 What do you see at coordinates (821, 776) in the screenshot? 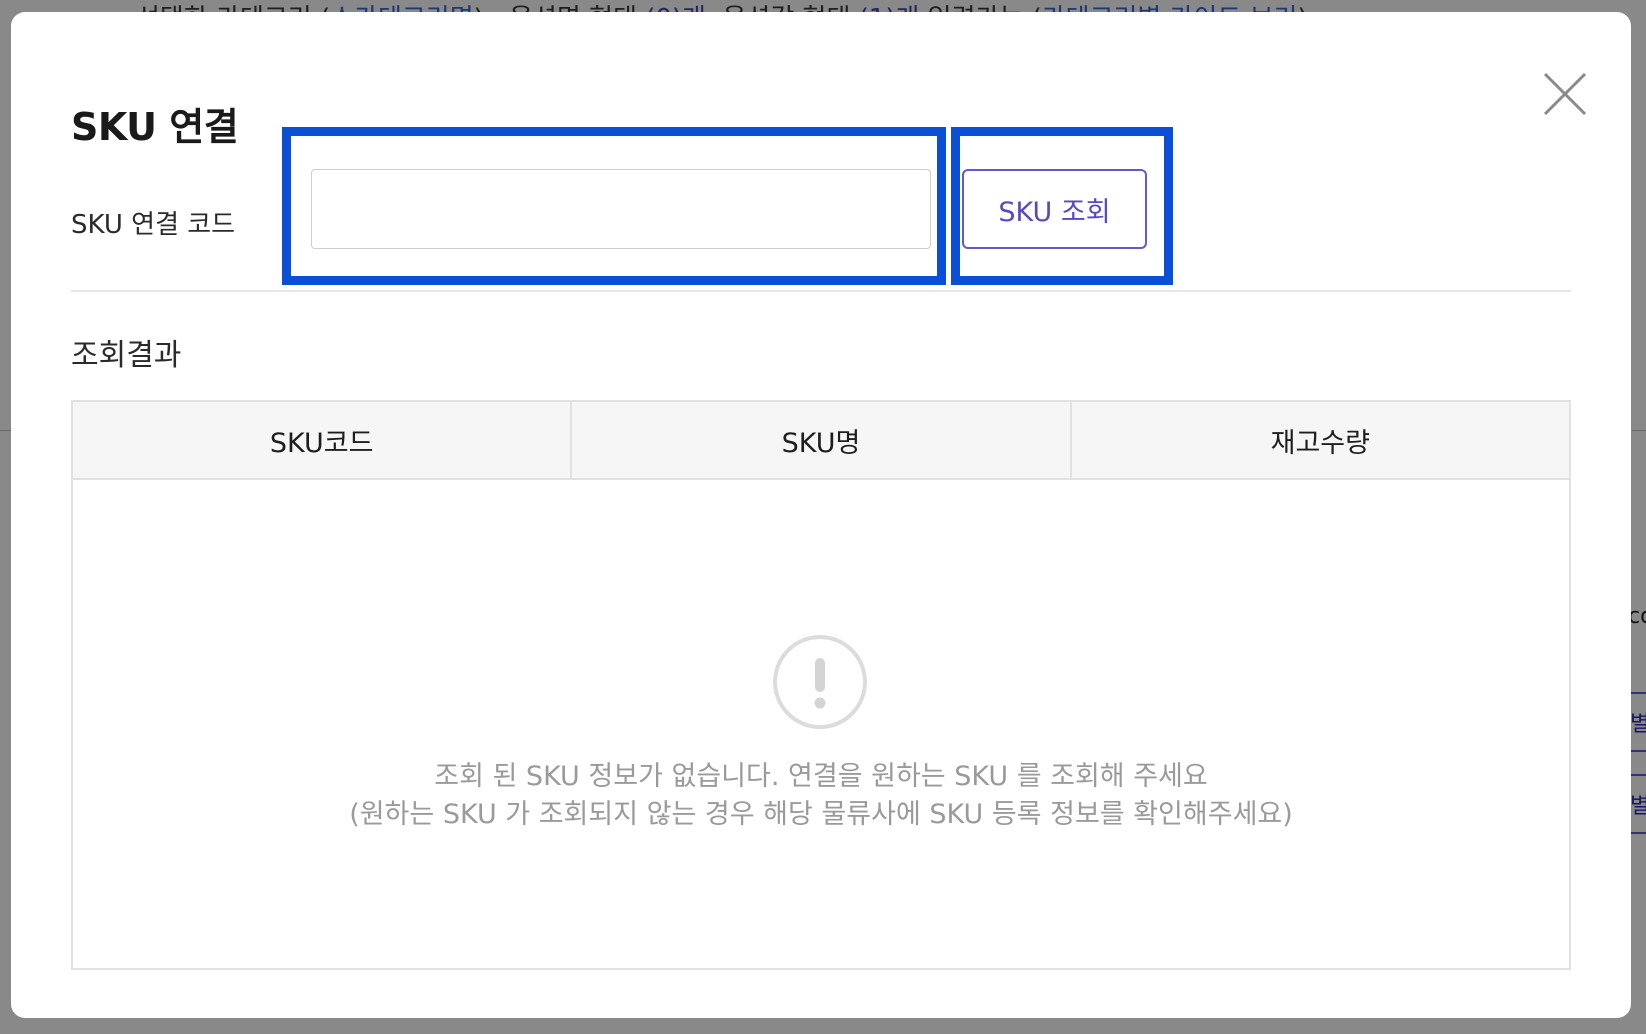
I see `empty-state-message: 조회 된 SKU 정보가 없습니다. 연결을 원하는 SKU 를 조회해 주세요` at bounding box center [821, 776].